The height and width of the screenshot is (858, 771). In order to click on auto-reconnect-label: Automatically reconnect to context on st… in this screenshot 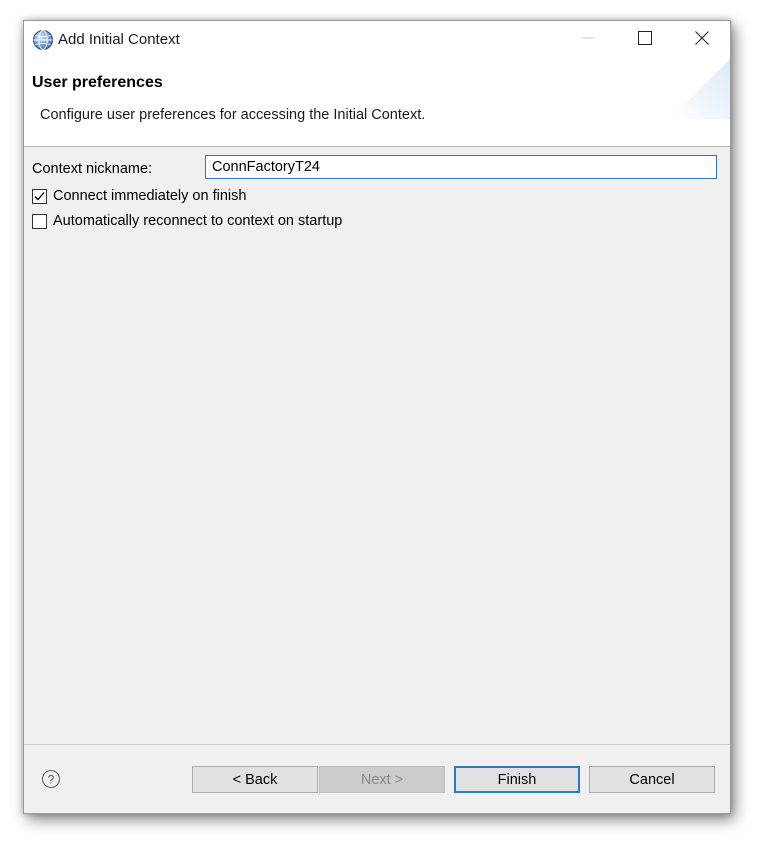, I will do `click(198, 221)`.